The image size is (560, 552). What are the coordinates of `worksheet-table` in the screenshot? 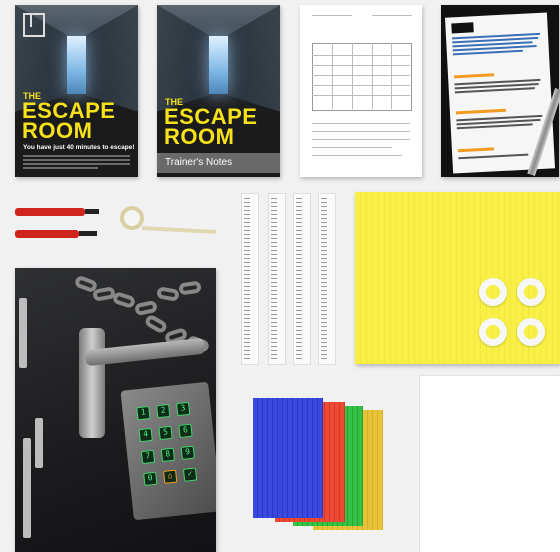 It's located at (362, 77).